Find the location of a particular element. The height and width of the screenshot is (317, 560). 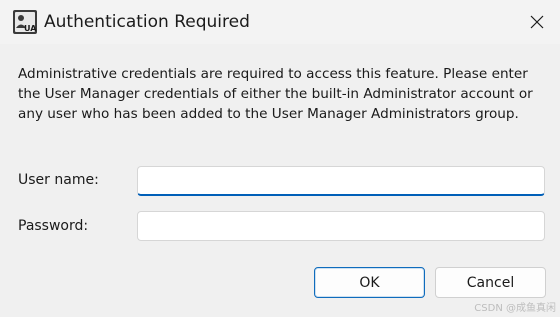

user-manager-app-icon: UA is located at coordinates (25, 22).